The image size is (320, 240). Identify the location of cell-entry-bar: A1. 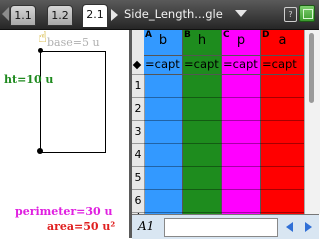
(225, 226).